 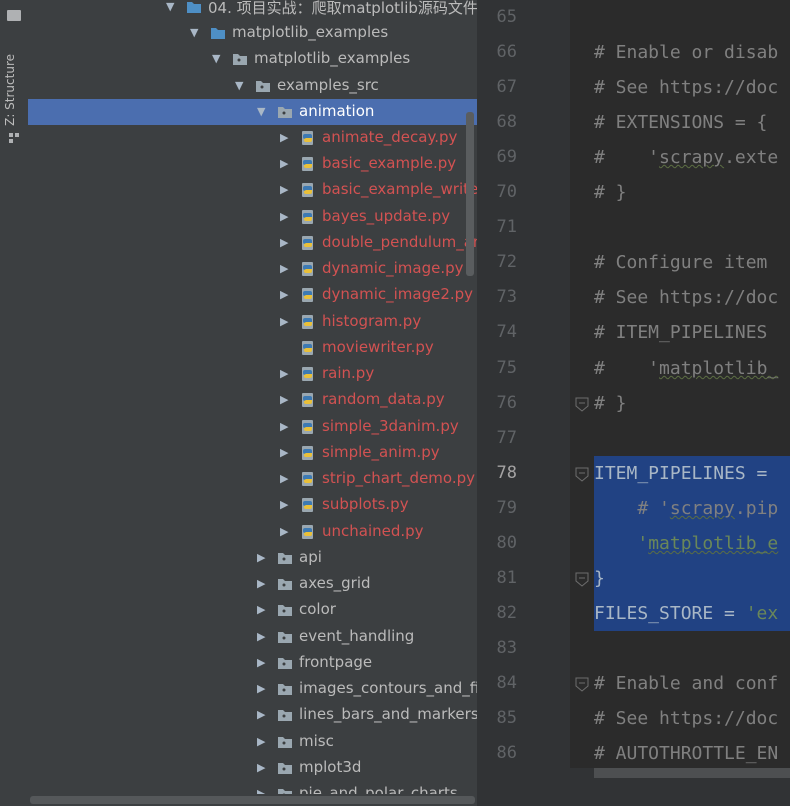 I want to click on tree-file-item: ▶ rain.py, so click(x=252, y=374).